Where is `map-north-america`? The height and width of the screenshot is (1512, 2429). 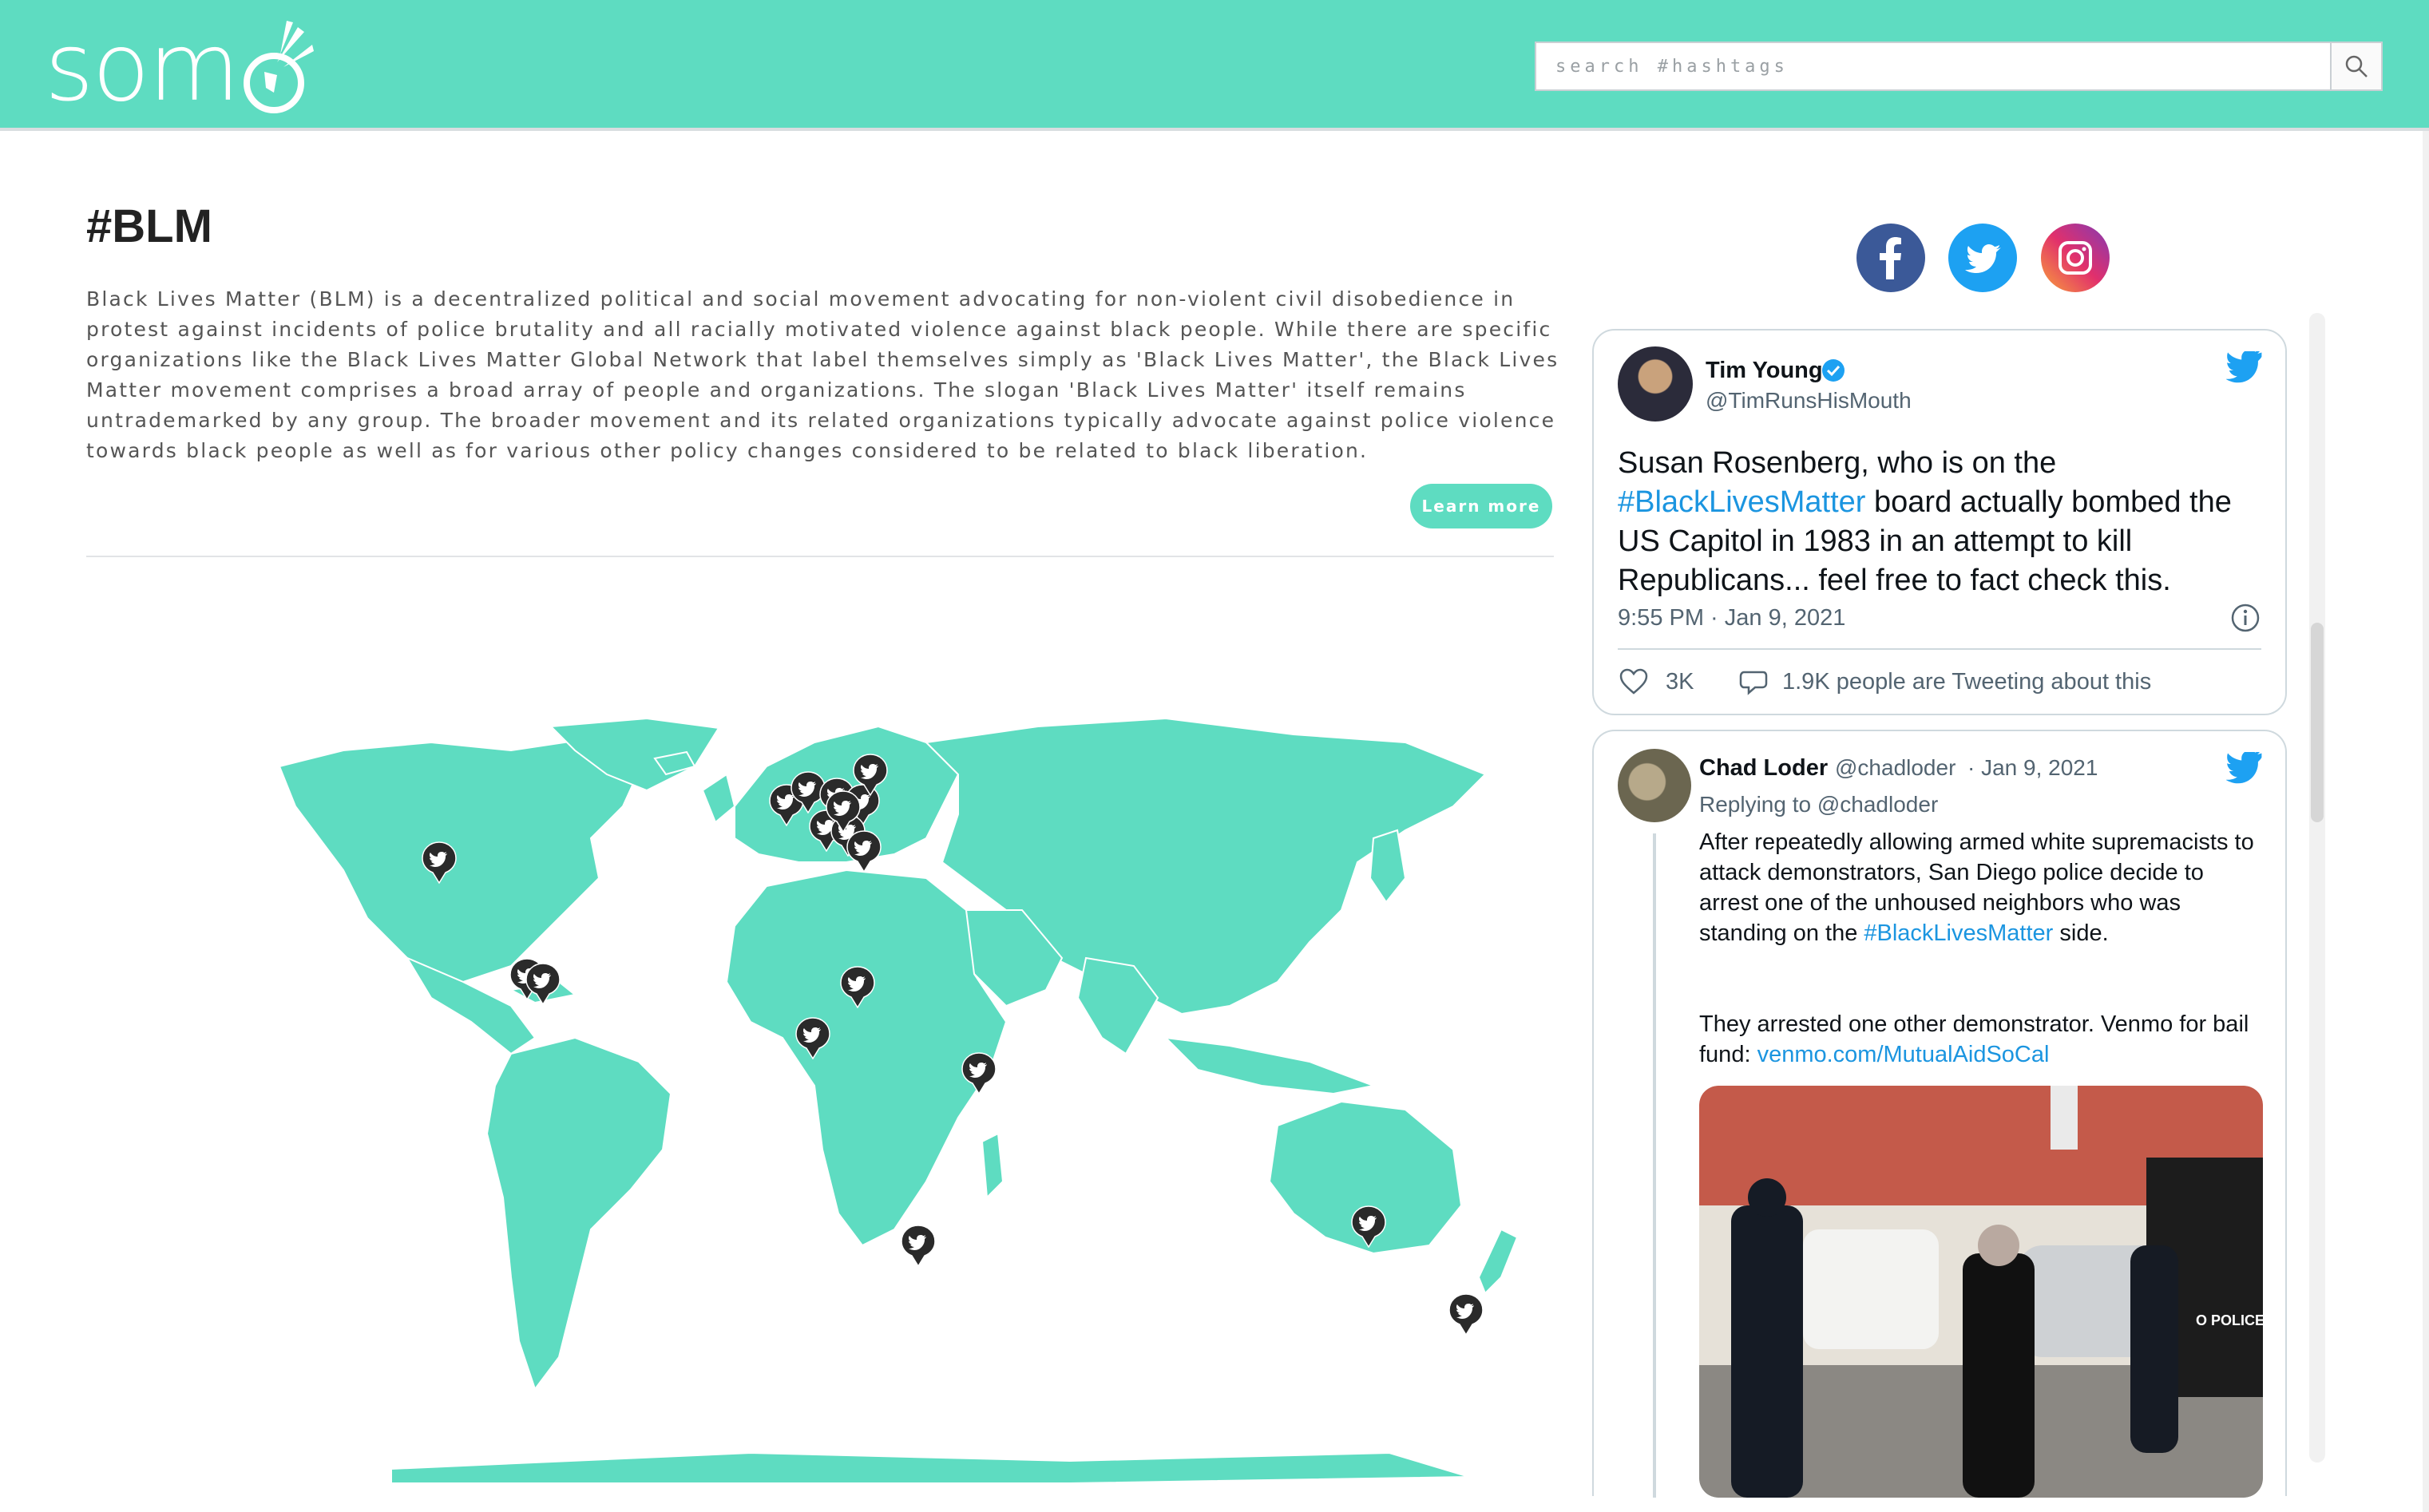 map-north-america is located at coordinates (463, 861).